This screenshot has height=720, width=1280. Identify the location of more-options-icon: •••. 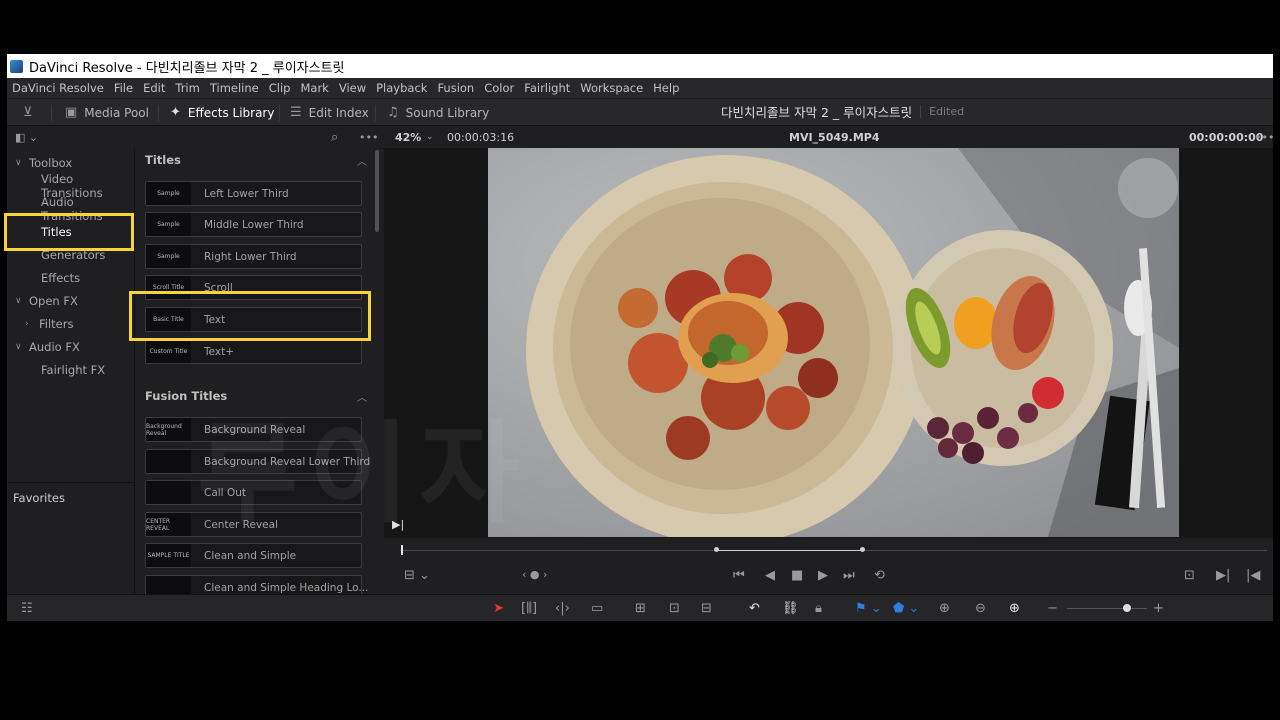
(368, 137).